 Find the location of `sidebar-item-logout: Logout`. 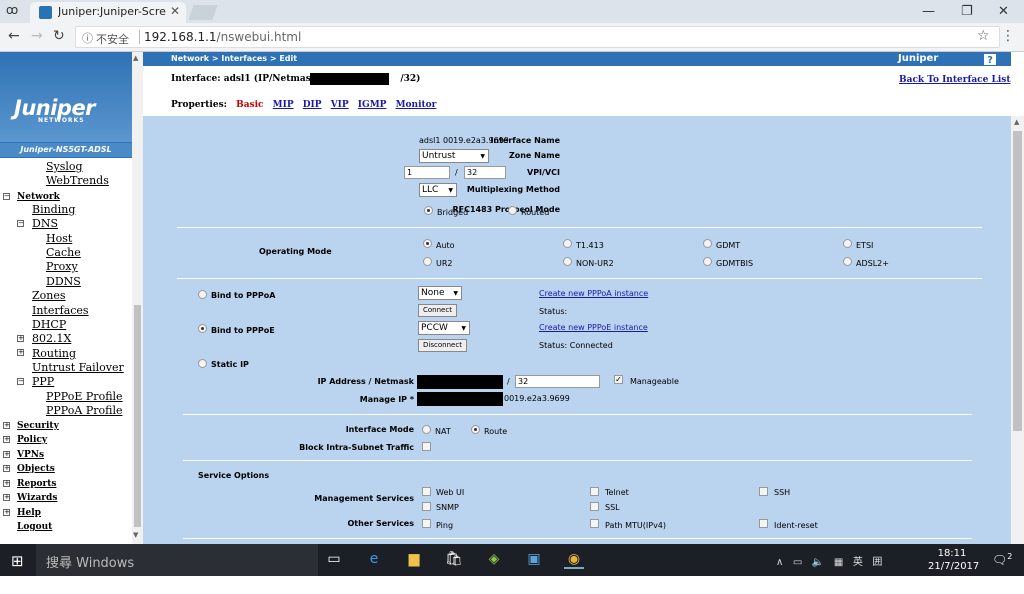

sidebar-item-logout: Logout is located at coordinates (34, 527).